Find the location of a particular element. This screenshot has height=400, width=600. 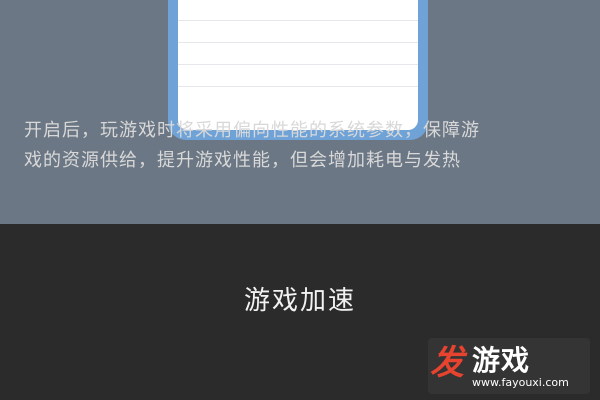

description-line: 戏的资源供给，提升游戏性能，但会增加耗电与发热 is located at coordinates (242, 160).